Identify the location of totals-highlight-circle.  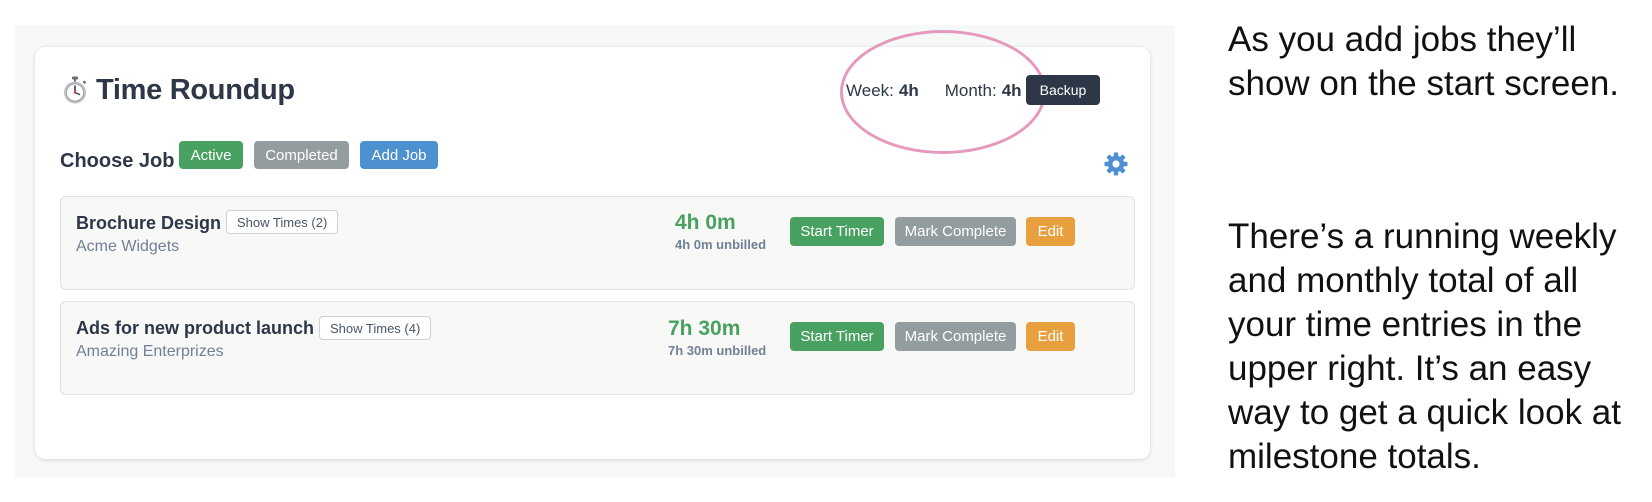
(943, 92).